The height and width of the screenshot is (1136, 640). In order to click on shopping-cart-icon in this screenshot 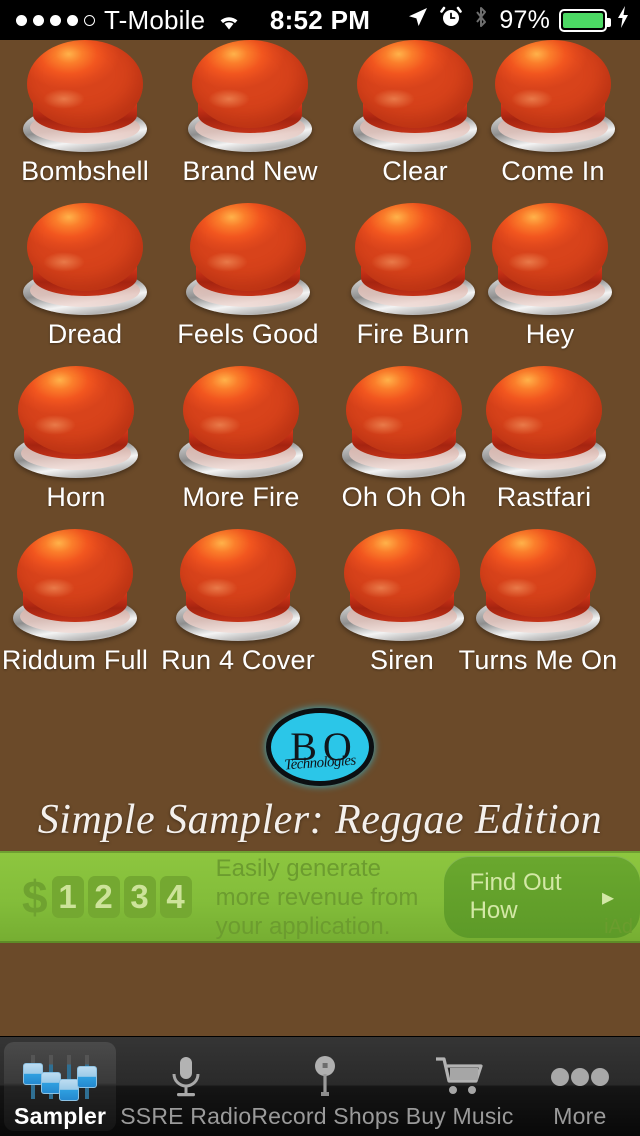, I will do `click(460, 1077)`.